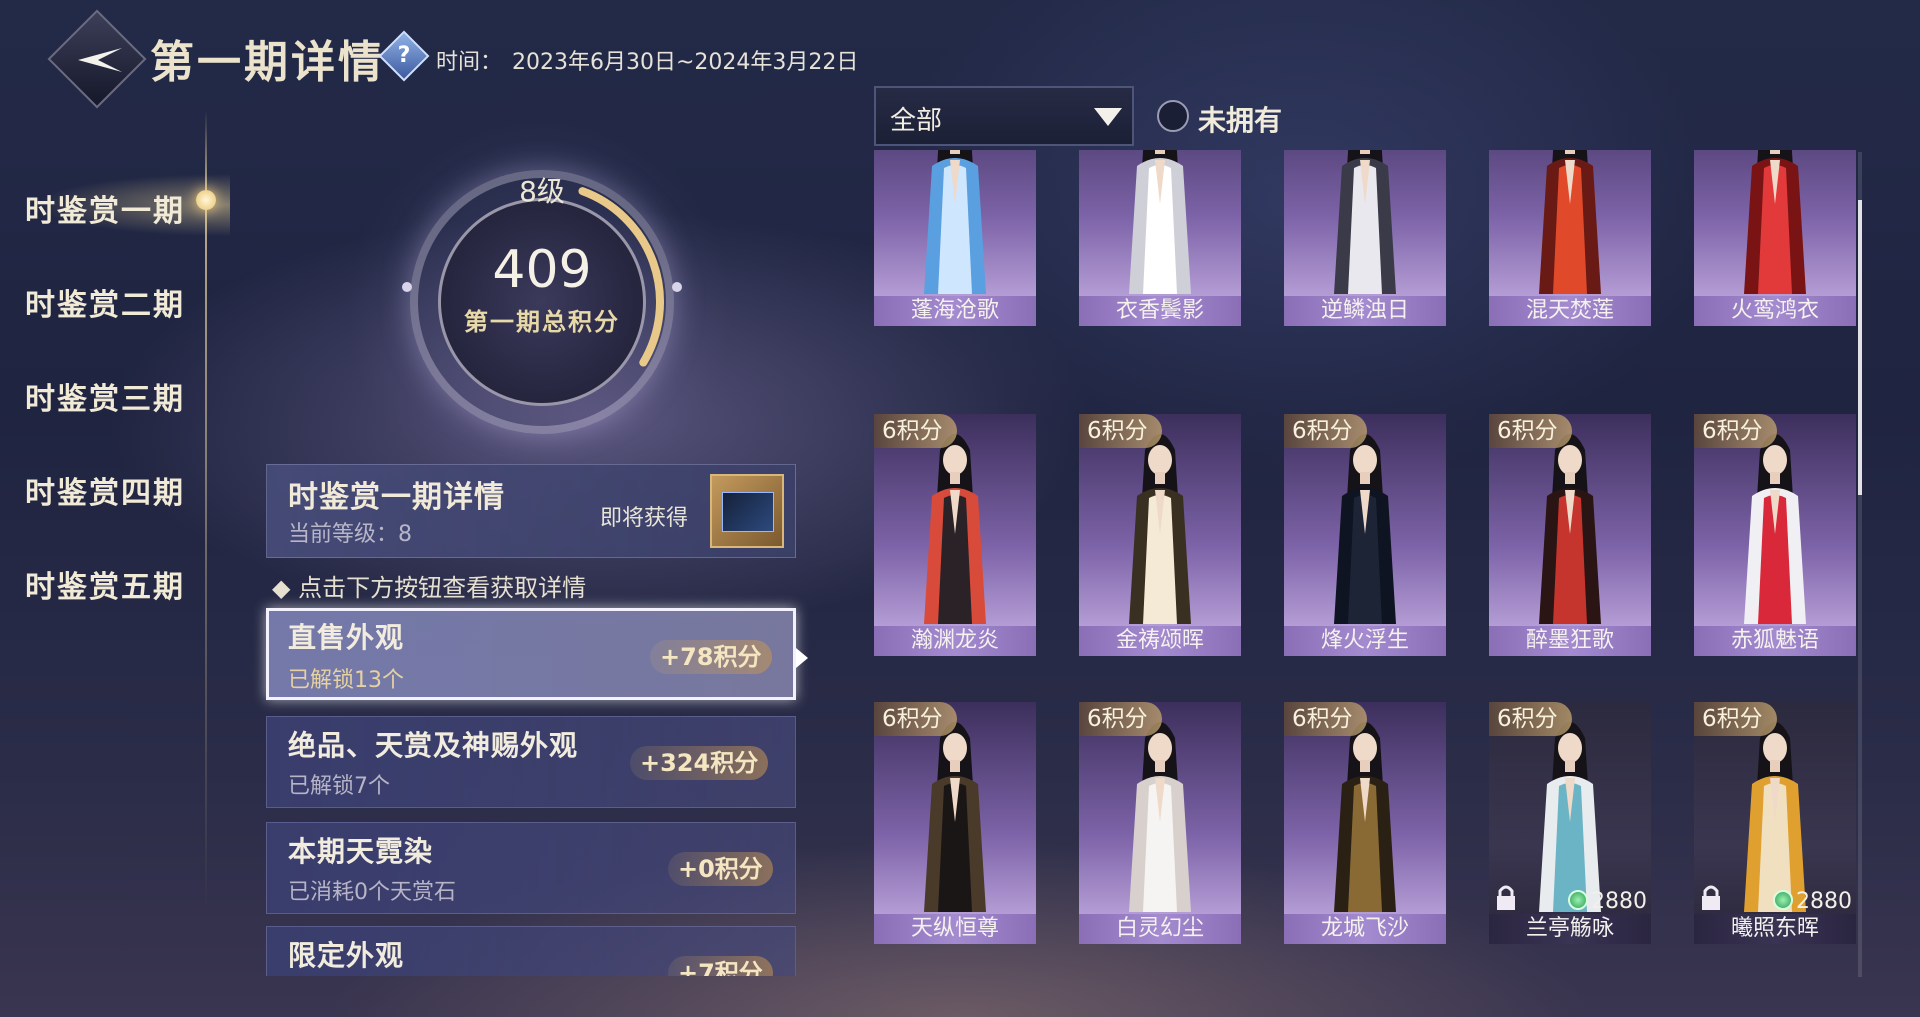 The width and height of the screenshot is (1920, 1017). I want to click on question-icon: ?, so click(404, 56).